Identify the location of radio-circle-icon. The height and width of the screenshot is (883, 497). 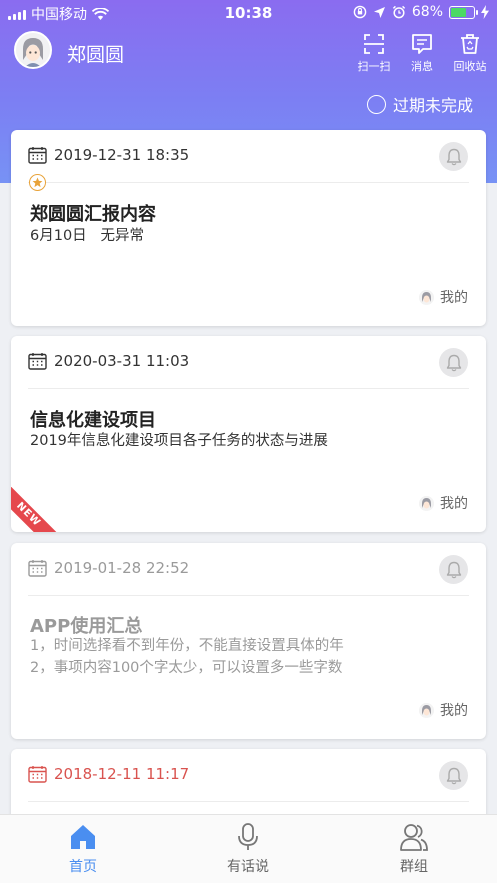
(376, 104).